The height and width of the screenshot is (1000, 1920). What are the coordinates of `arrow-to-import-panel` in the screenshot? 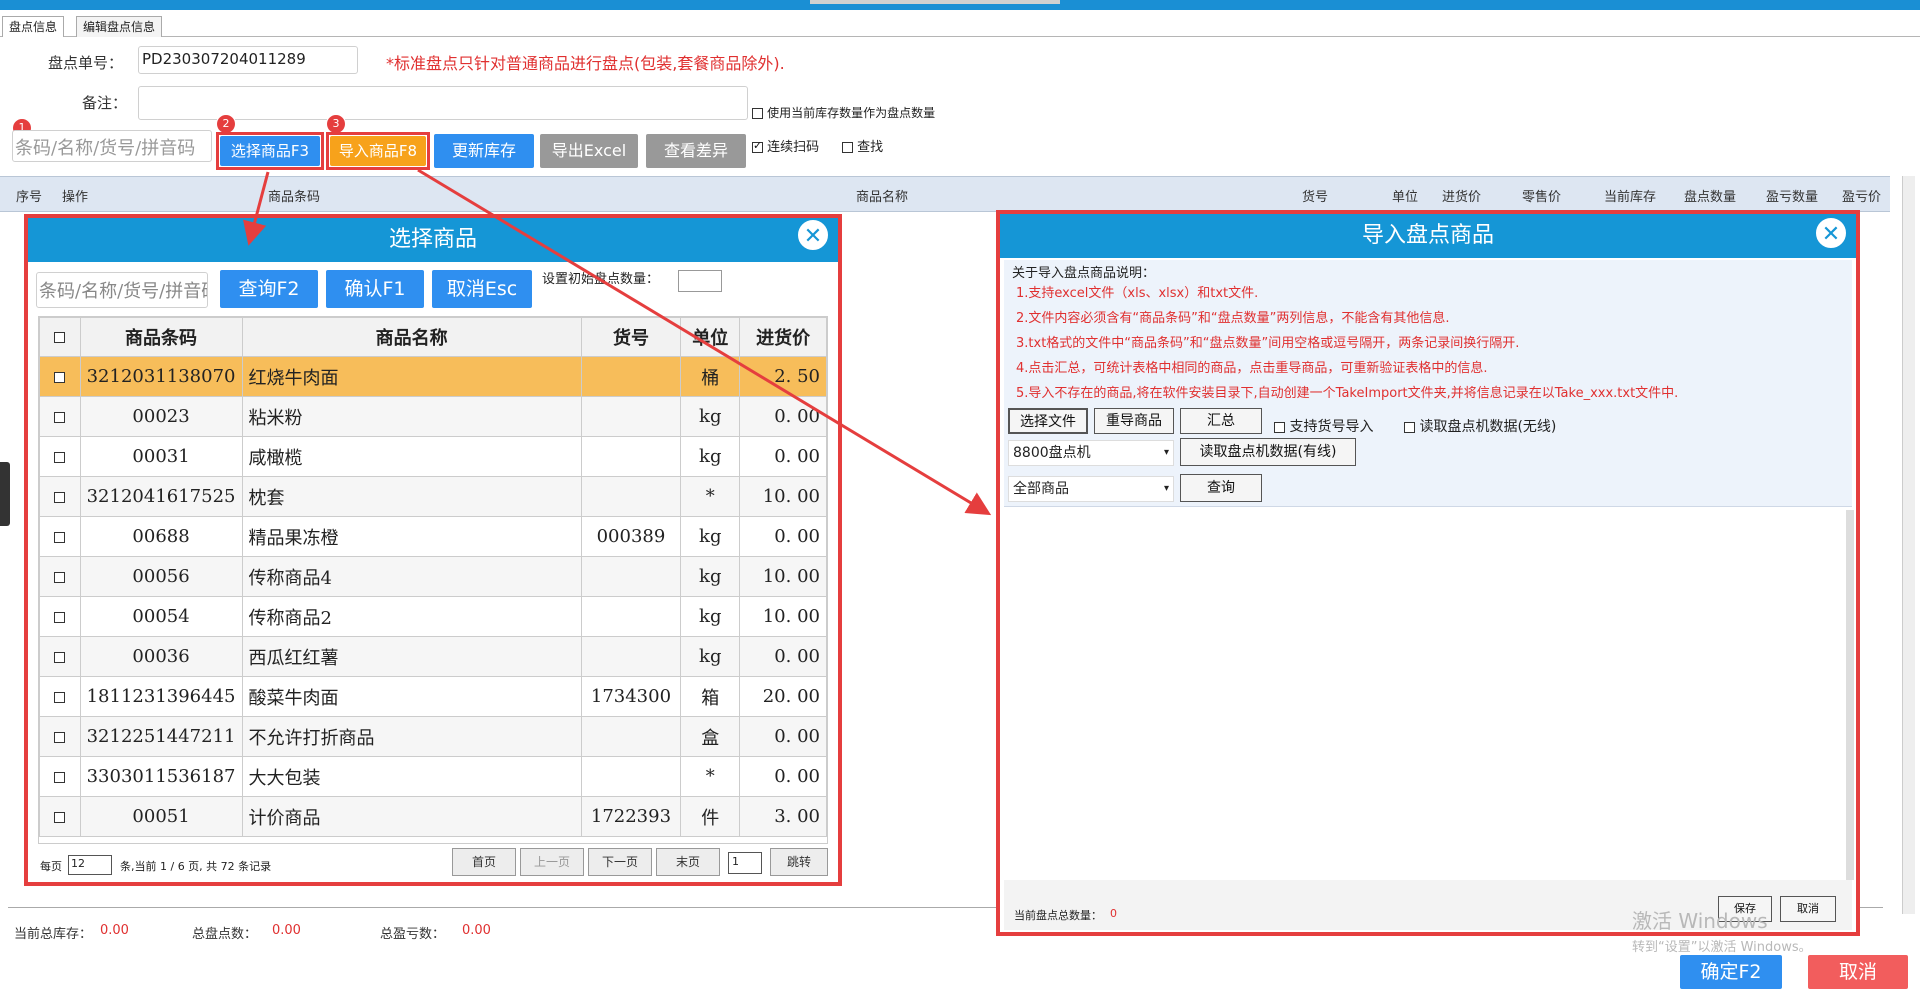 It's located at (704, 342).